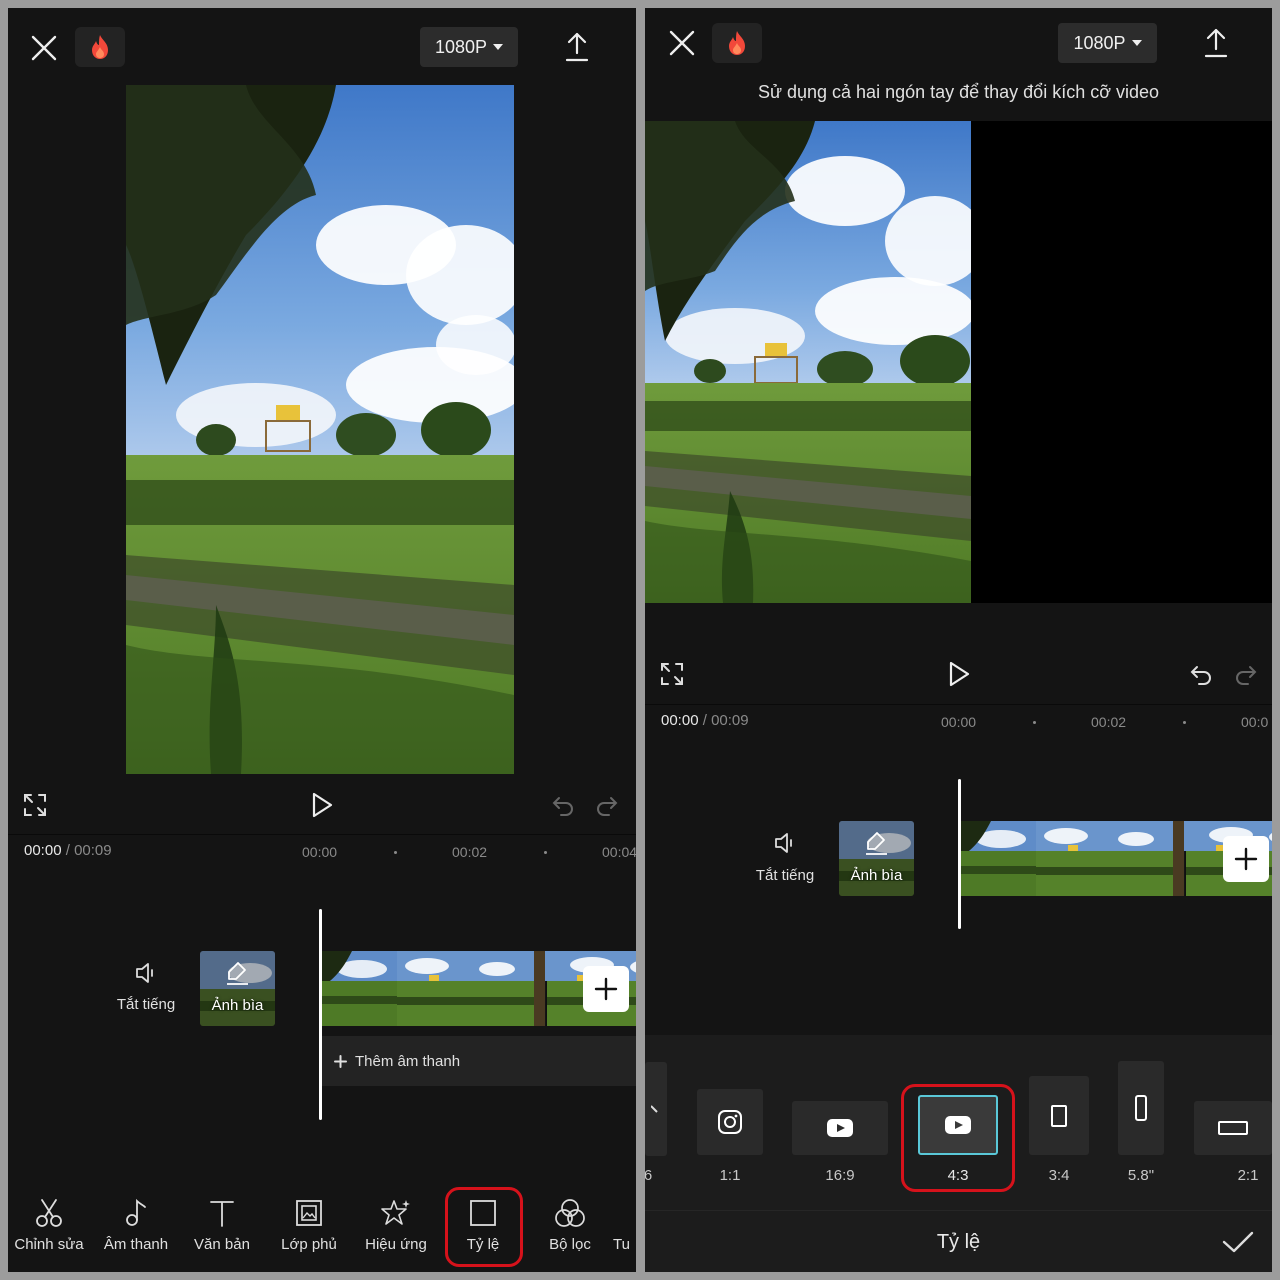  I want to click on timeline-tick: 00:00, so click(959, 722).